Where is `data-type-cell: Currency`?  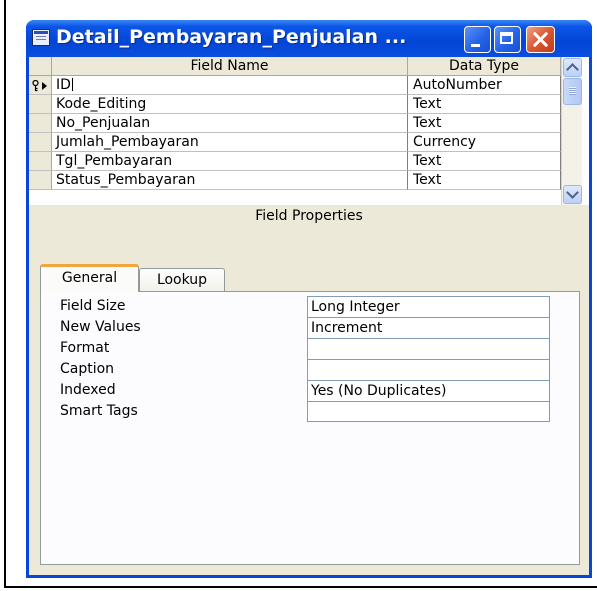 data-type-cell: Currency is located at coordinates (484, 142).